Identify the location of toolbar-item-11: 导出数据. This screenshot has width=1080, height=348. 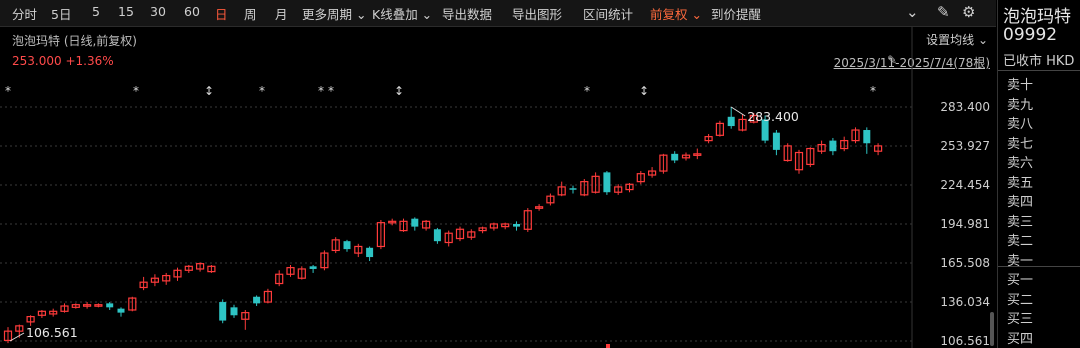
(467, 13).